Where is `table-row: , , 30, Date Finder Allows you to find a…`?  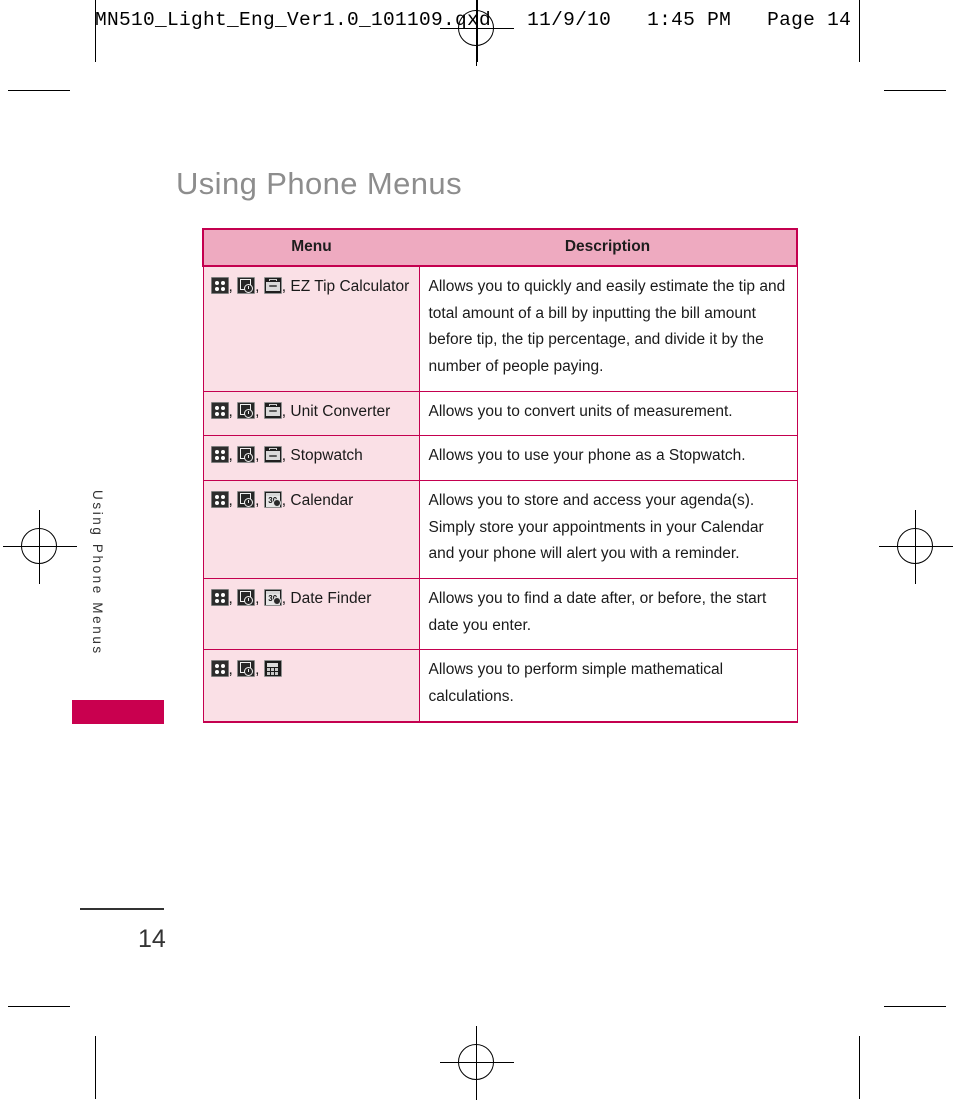
table-row: , , 30, Date Finder Allows you to find a… is located at coordinates (500, 614).